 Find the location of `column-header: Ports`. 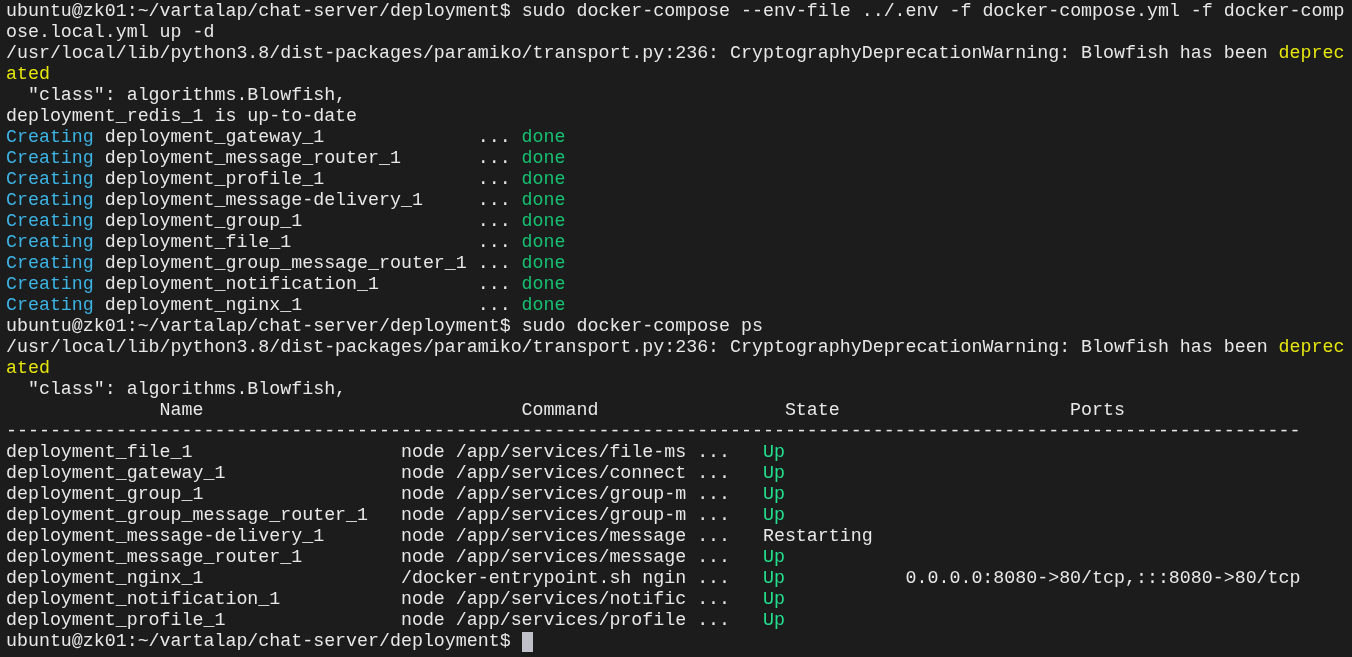

column-header: Ports is located at coordinates (1097, 410).